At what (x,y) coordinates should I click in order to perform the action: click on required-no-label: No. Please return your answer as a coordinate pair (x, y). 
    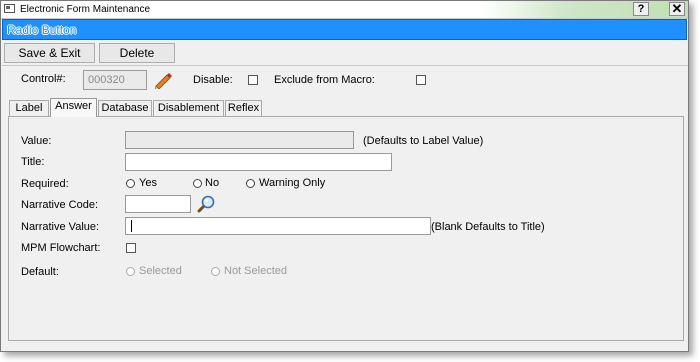
    Looking at the image, I should click on (212, 183).